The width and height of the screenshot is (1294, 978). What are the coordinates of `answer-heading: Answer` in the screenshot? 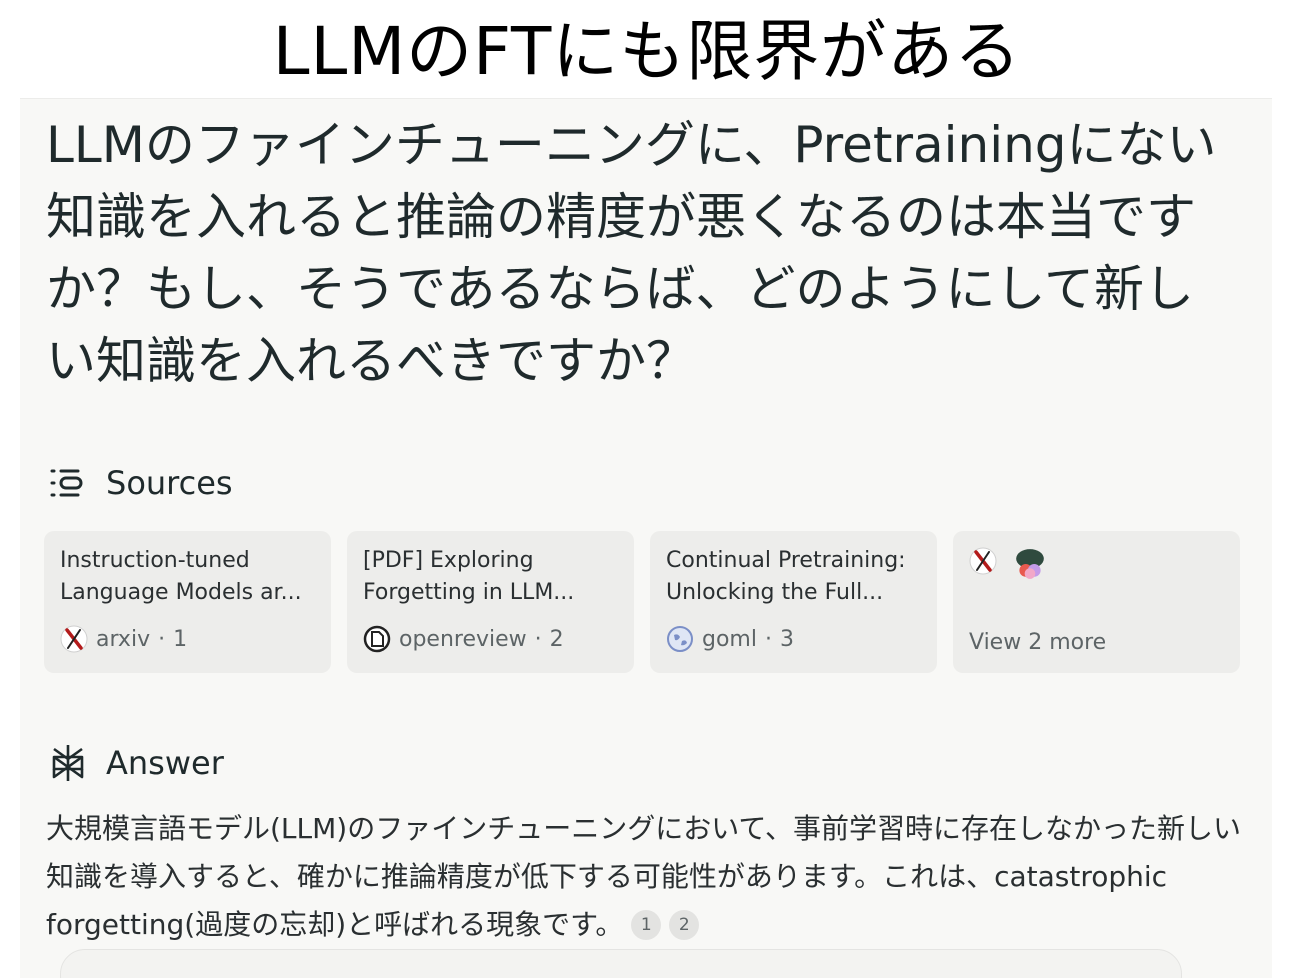 It's located at (165, 763).